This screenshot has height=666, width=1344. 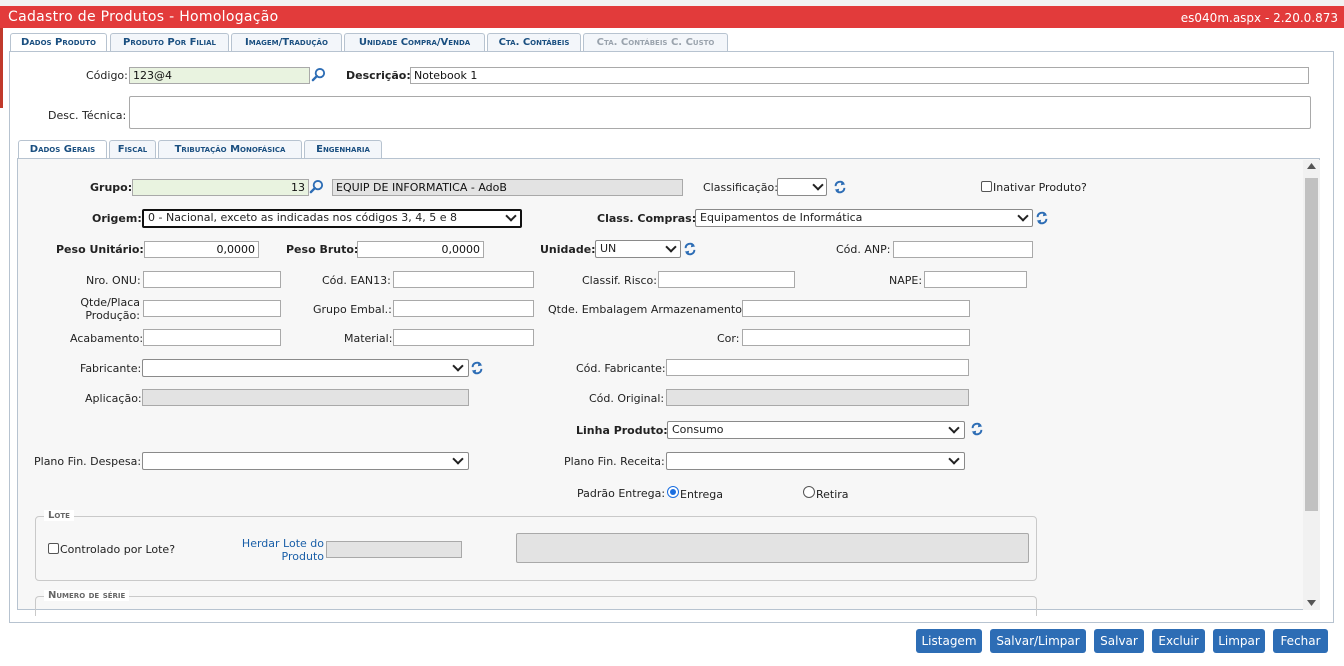 What do you see at coordinates (726, 279) in the screenshot?
I see `classif-risco-input` at bounding box center [726, 279].